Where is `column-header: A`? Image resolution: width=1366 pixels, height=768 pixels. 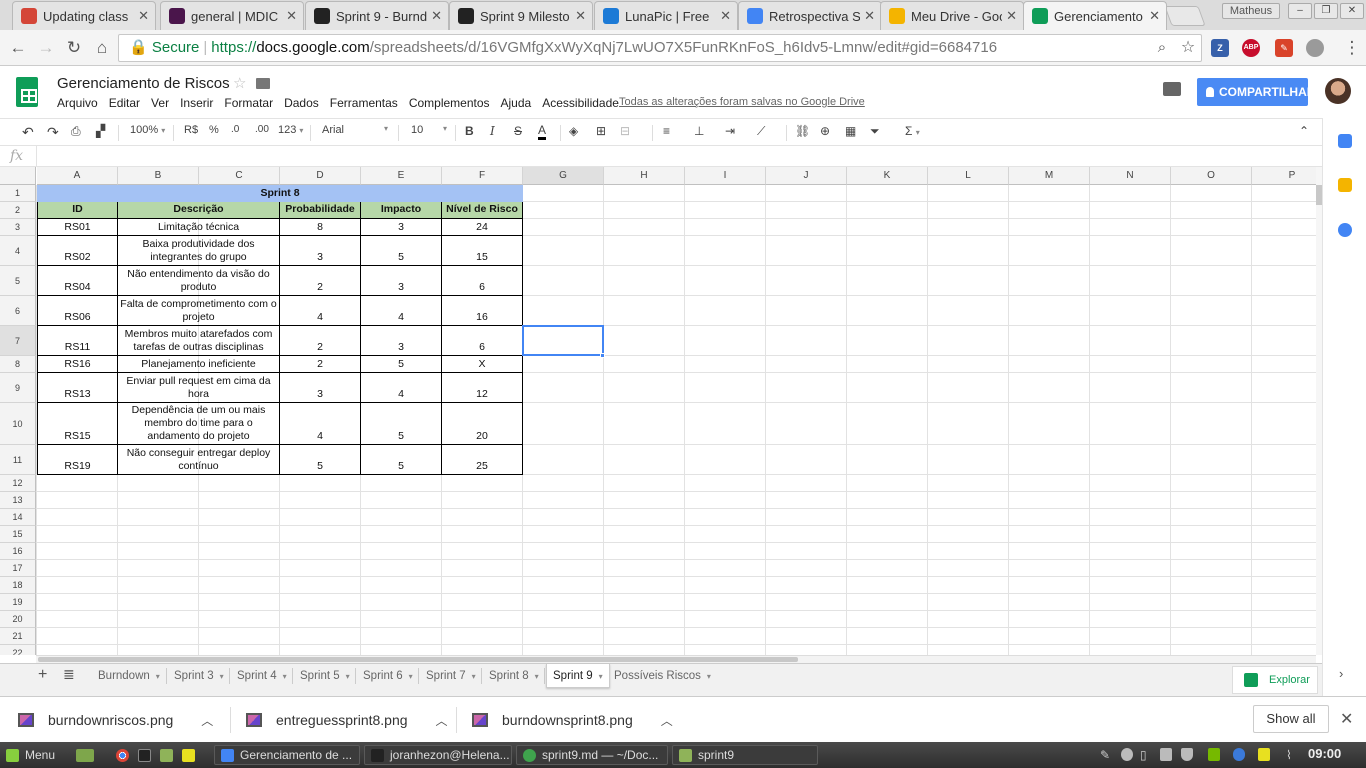
column-header: A is located at coordinates (77, 176).